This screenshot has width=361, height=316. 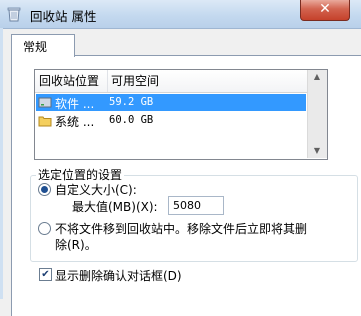 What do you see at coordinates (71, 81) in the screenshot?
I see `column-header-location: 回收站位置` at bounding box center [71, 81].